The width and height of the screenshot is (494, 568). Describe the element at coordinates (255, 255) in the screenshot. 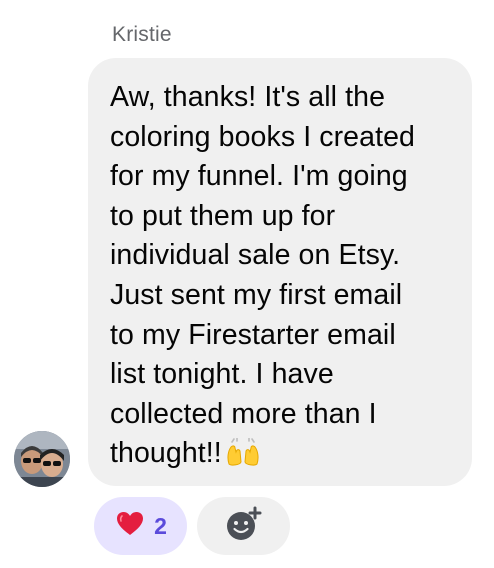

I see `message-line: individual sale on Etsy.` at that location.